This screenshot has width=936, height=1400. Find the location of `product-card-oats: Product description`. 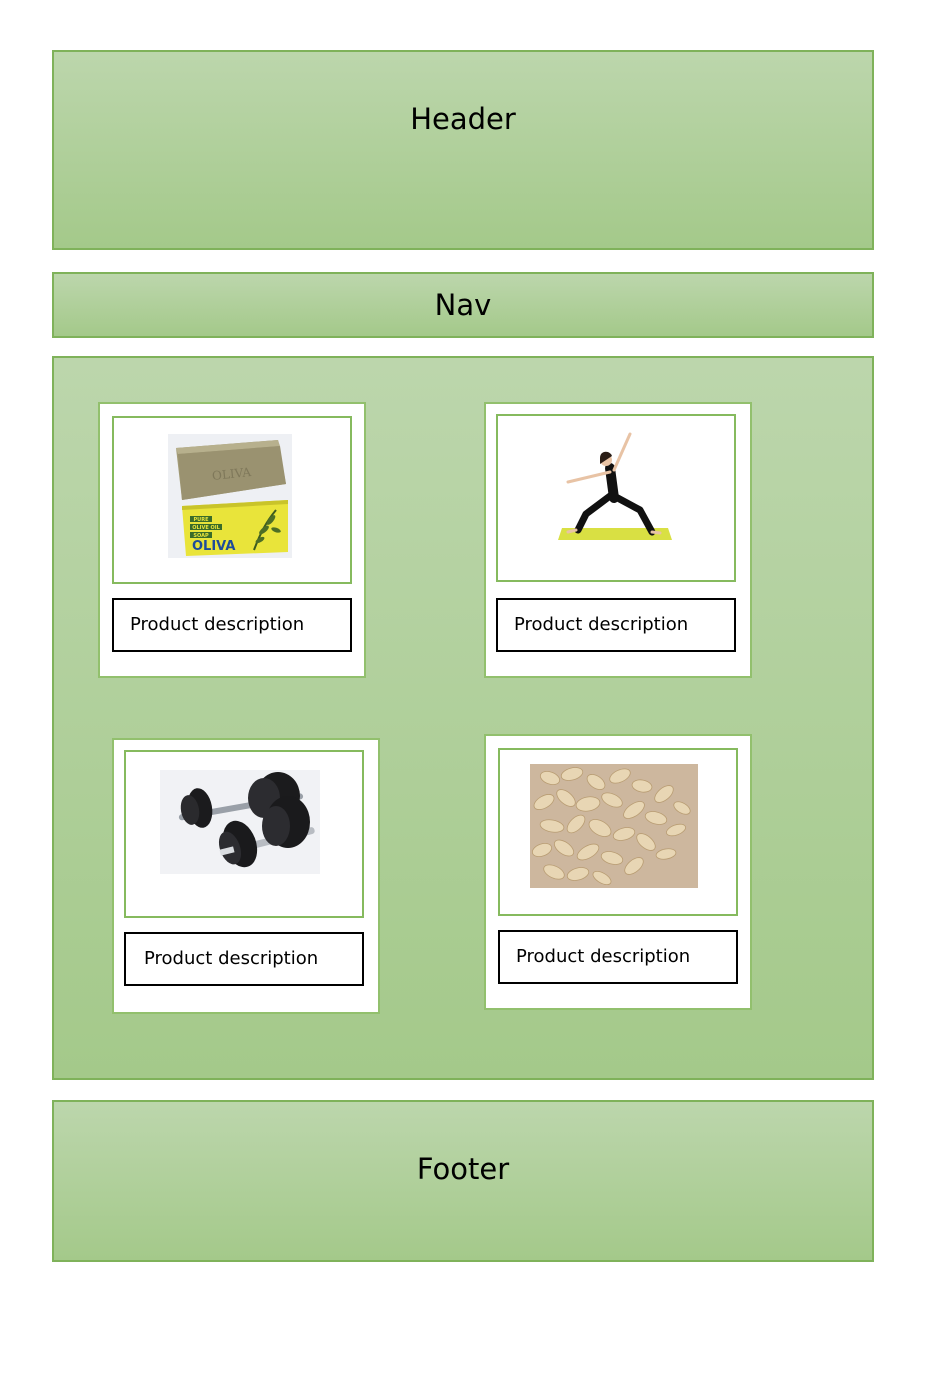

product-card-oats: Product description is located at coordinates (618, 872).